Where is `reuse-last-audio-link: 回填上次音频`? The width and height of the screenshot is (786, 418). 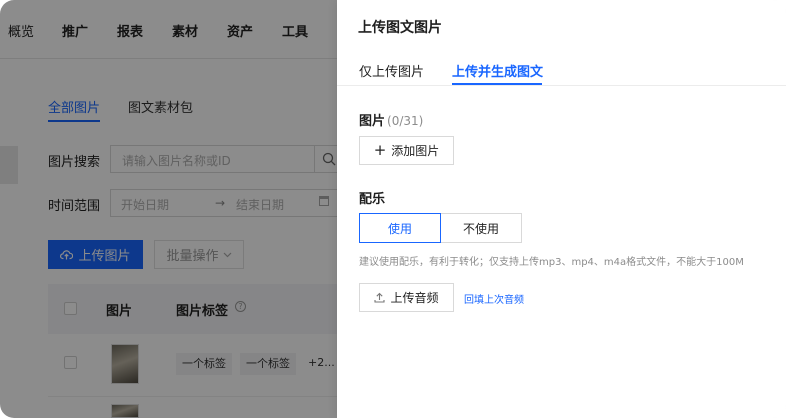
reuse-last-audio-link: 回填上次音频 is located at coordinates (494, 298).